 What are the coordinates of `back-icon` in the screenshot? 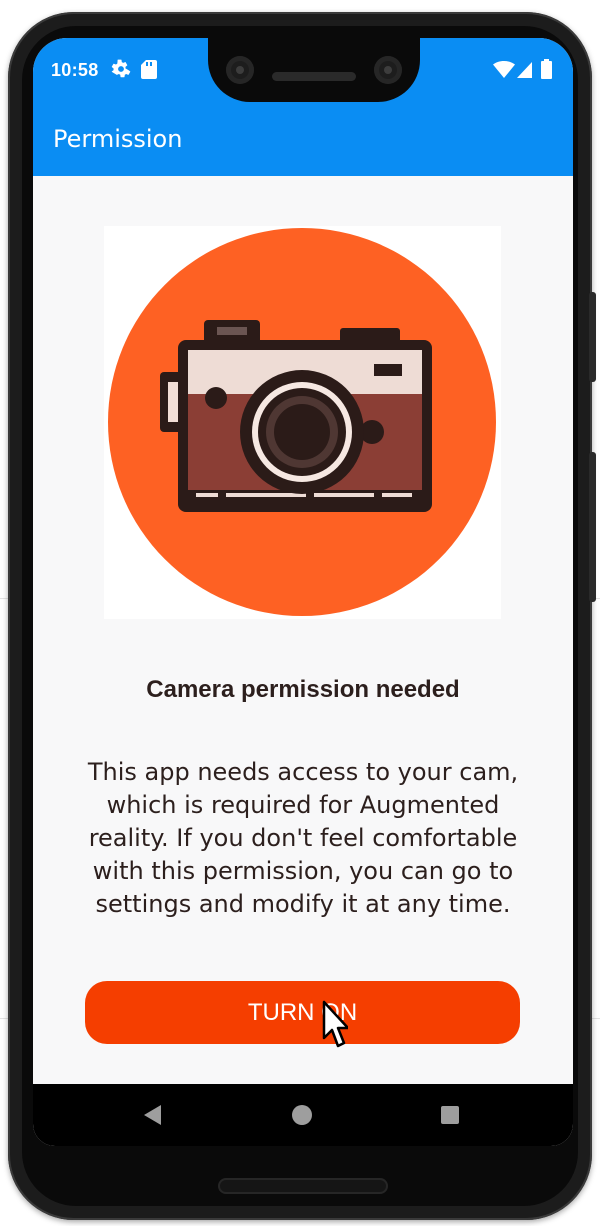 It's located at (153, 1117).